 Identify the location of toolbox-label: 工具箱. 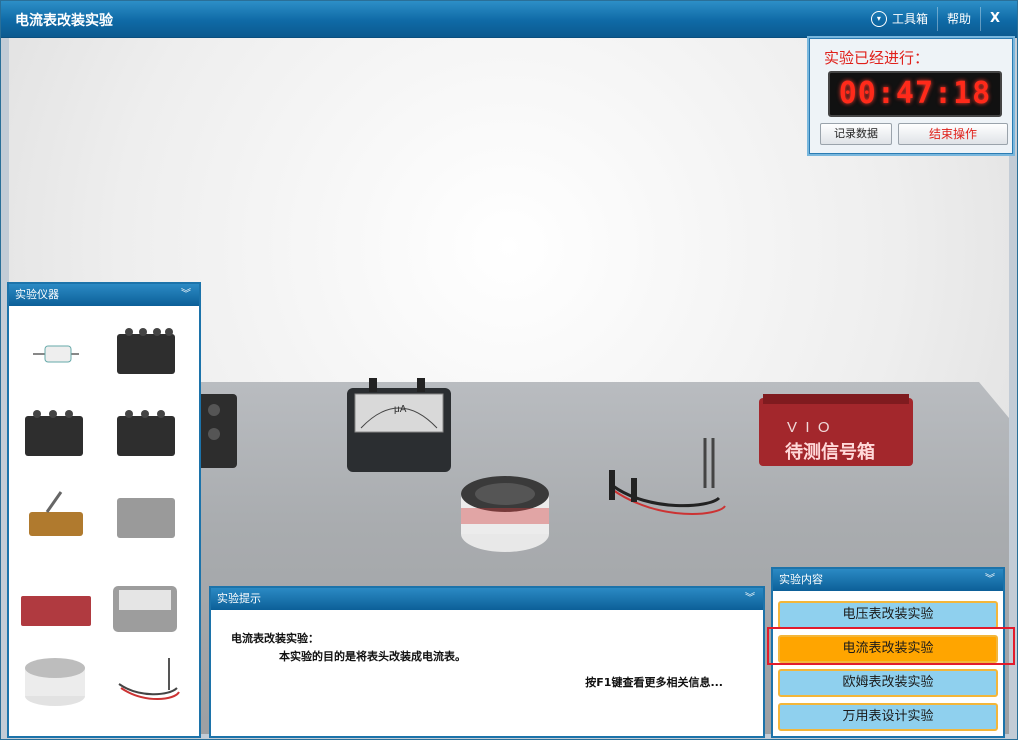
(909, 19).